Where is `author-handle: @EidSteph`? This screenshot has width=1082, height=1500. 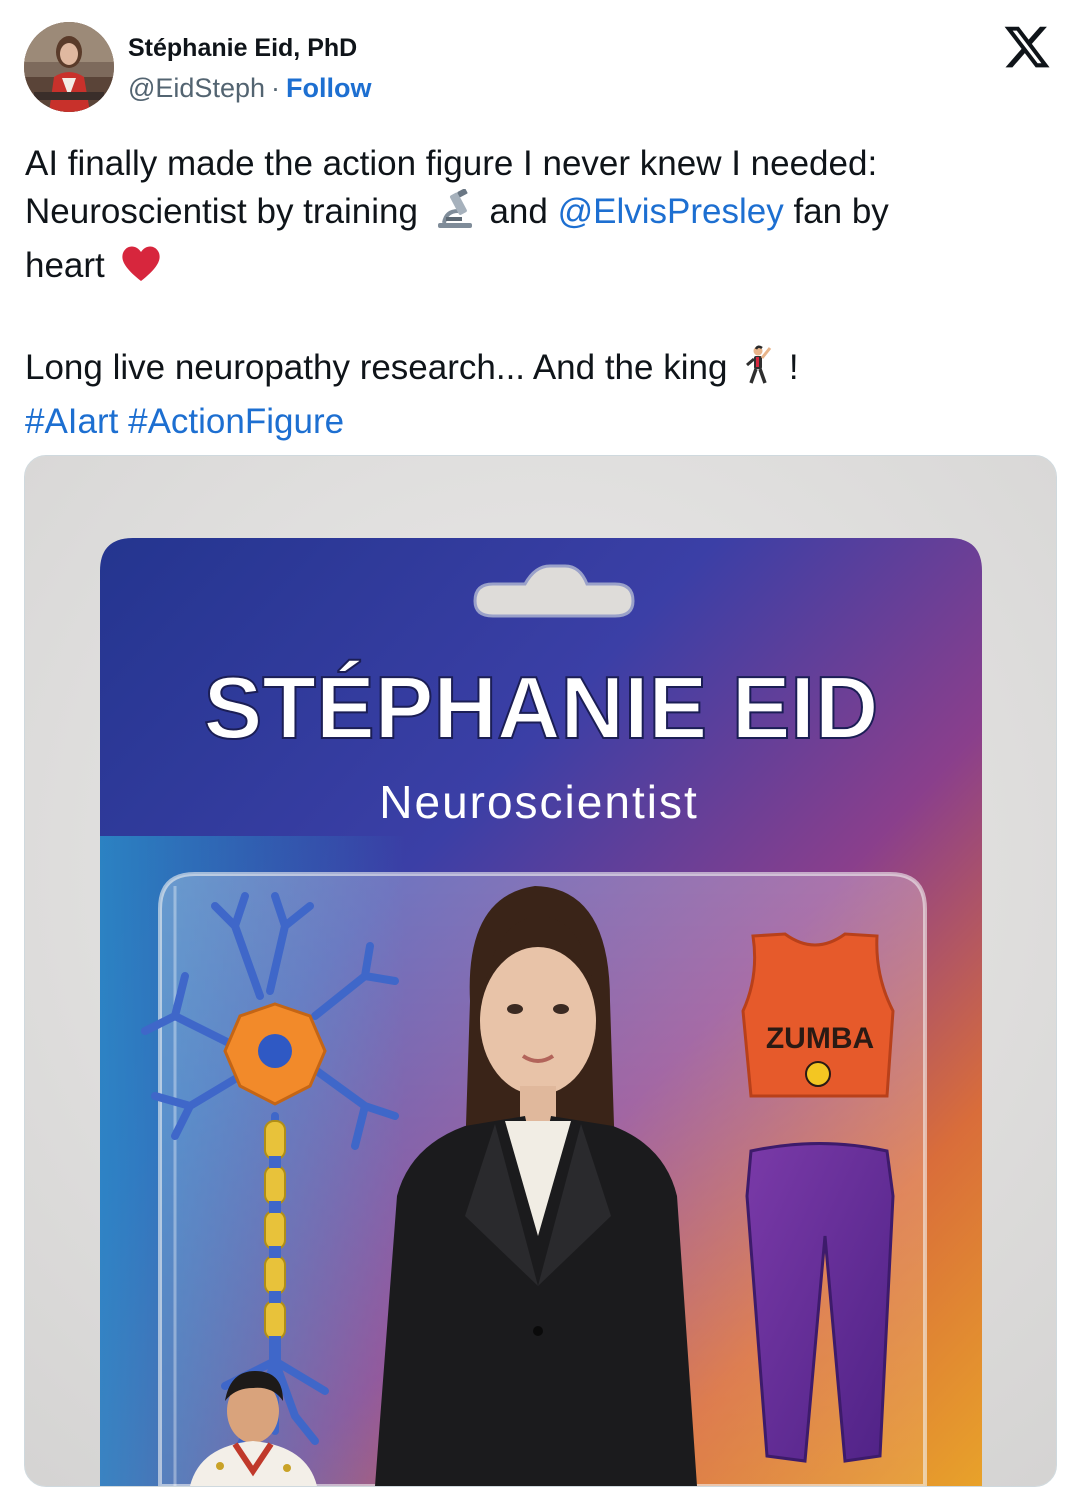
author-handle: @EidSteph is located at coordinates (196, 88).